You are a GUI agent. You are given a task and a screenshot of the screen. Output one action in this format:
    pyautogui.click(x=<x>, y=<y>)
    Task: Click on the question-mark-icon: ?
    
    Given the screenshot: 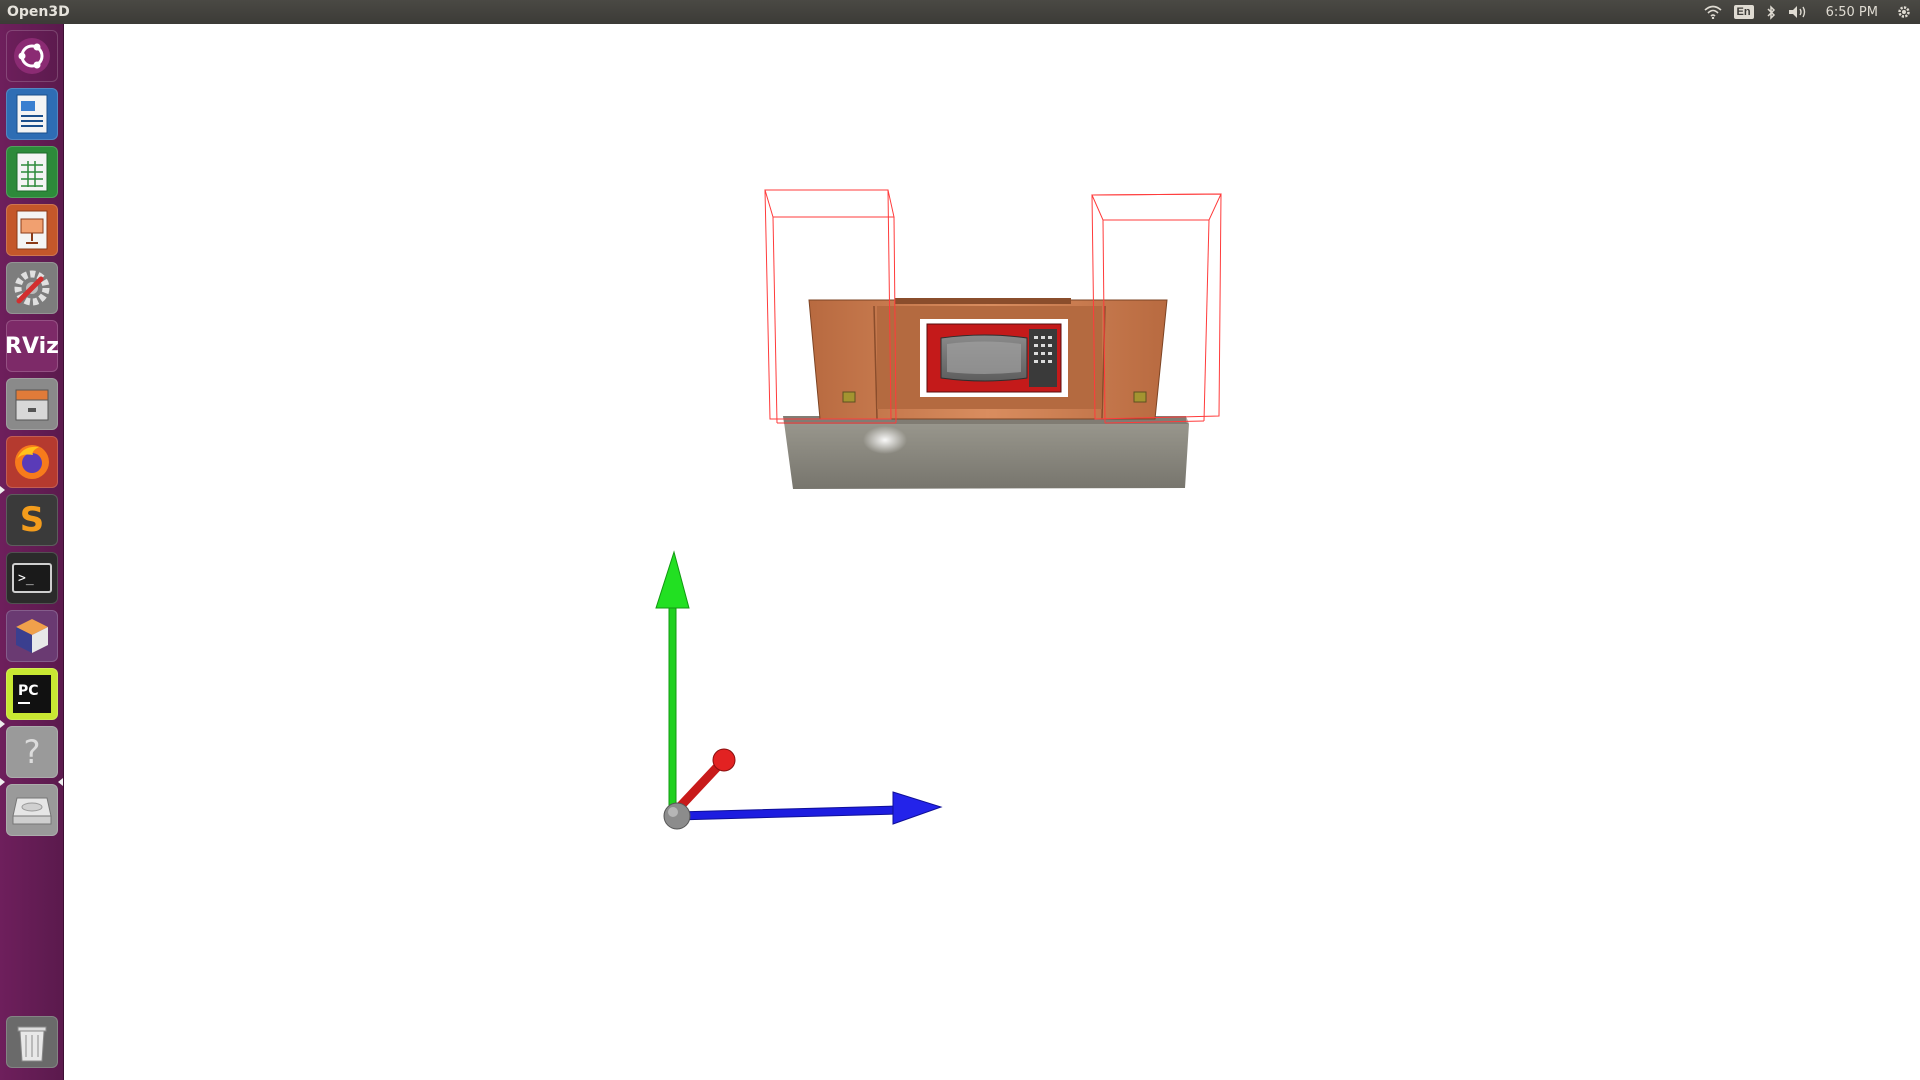 What is the action you would take?
    pyautogui.click(x=32, y=752)
    